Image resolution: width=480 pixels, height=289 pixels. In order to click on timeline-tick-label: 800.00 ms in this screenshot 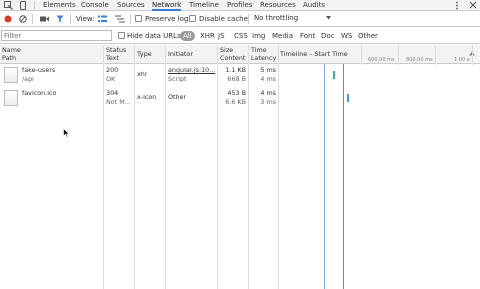, I will do `click(419, 60)`.